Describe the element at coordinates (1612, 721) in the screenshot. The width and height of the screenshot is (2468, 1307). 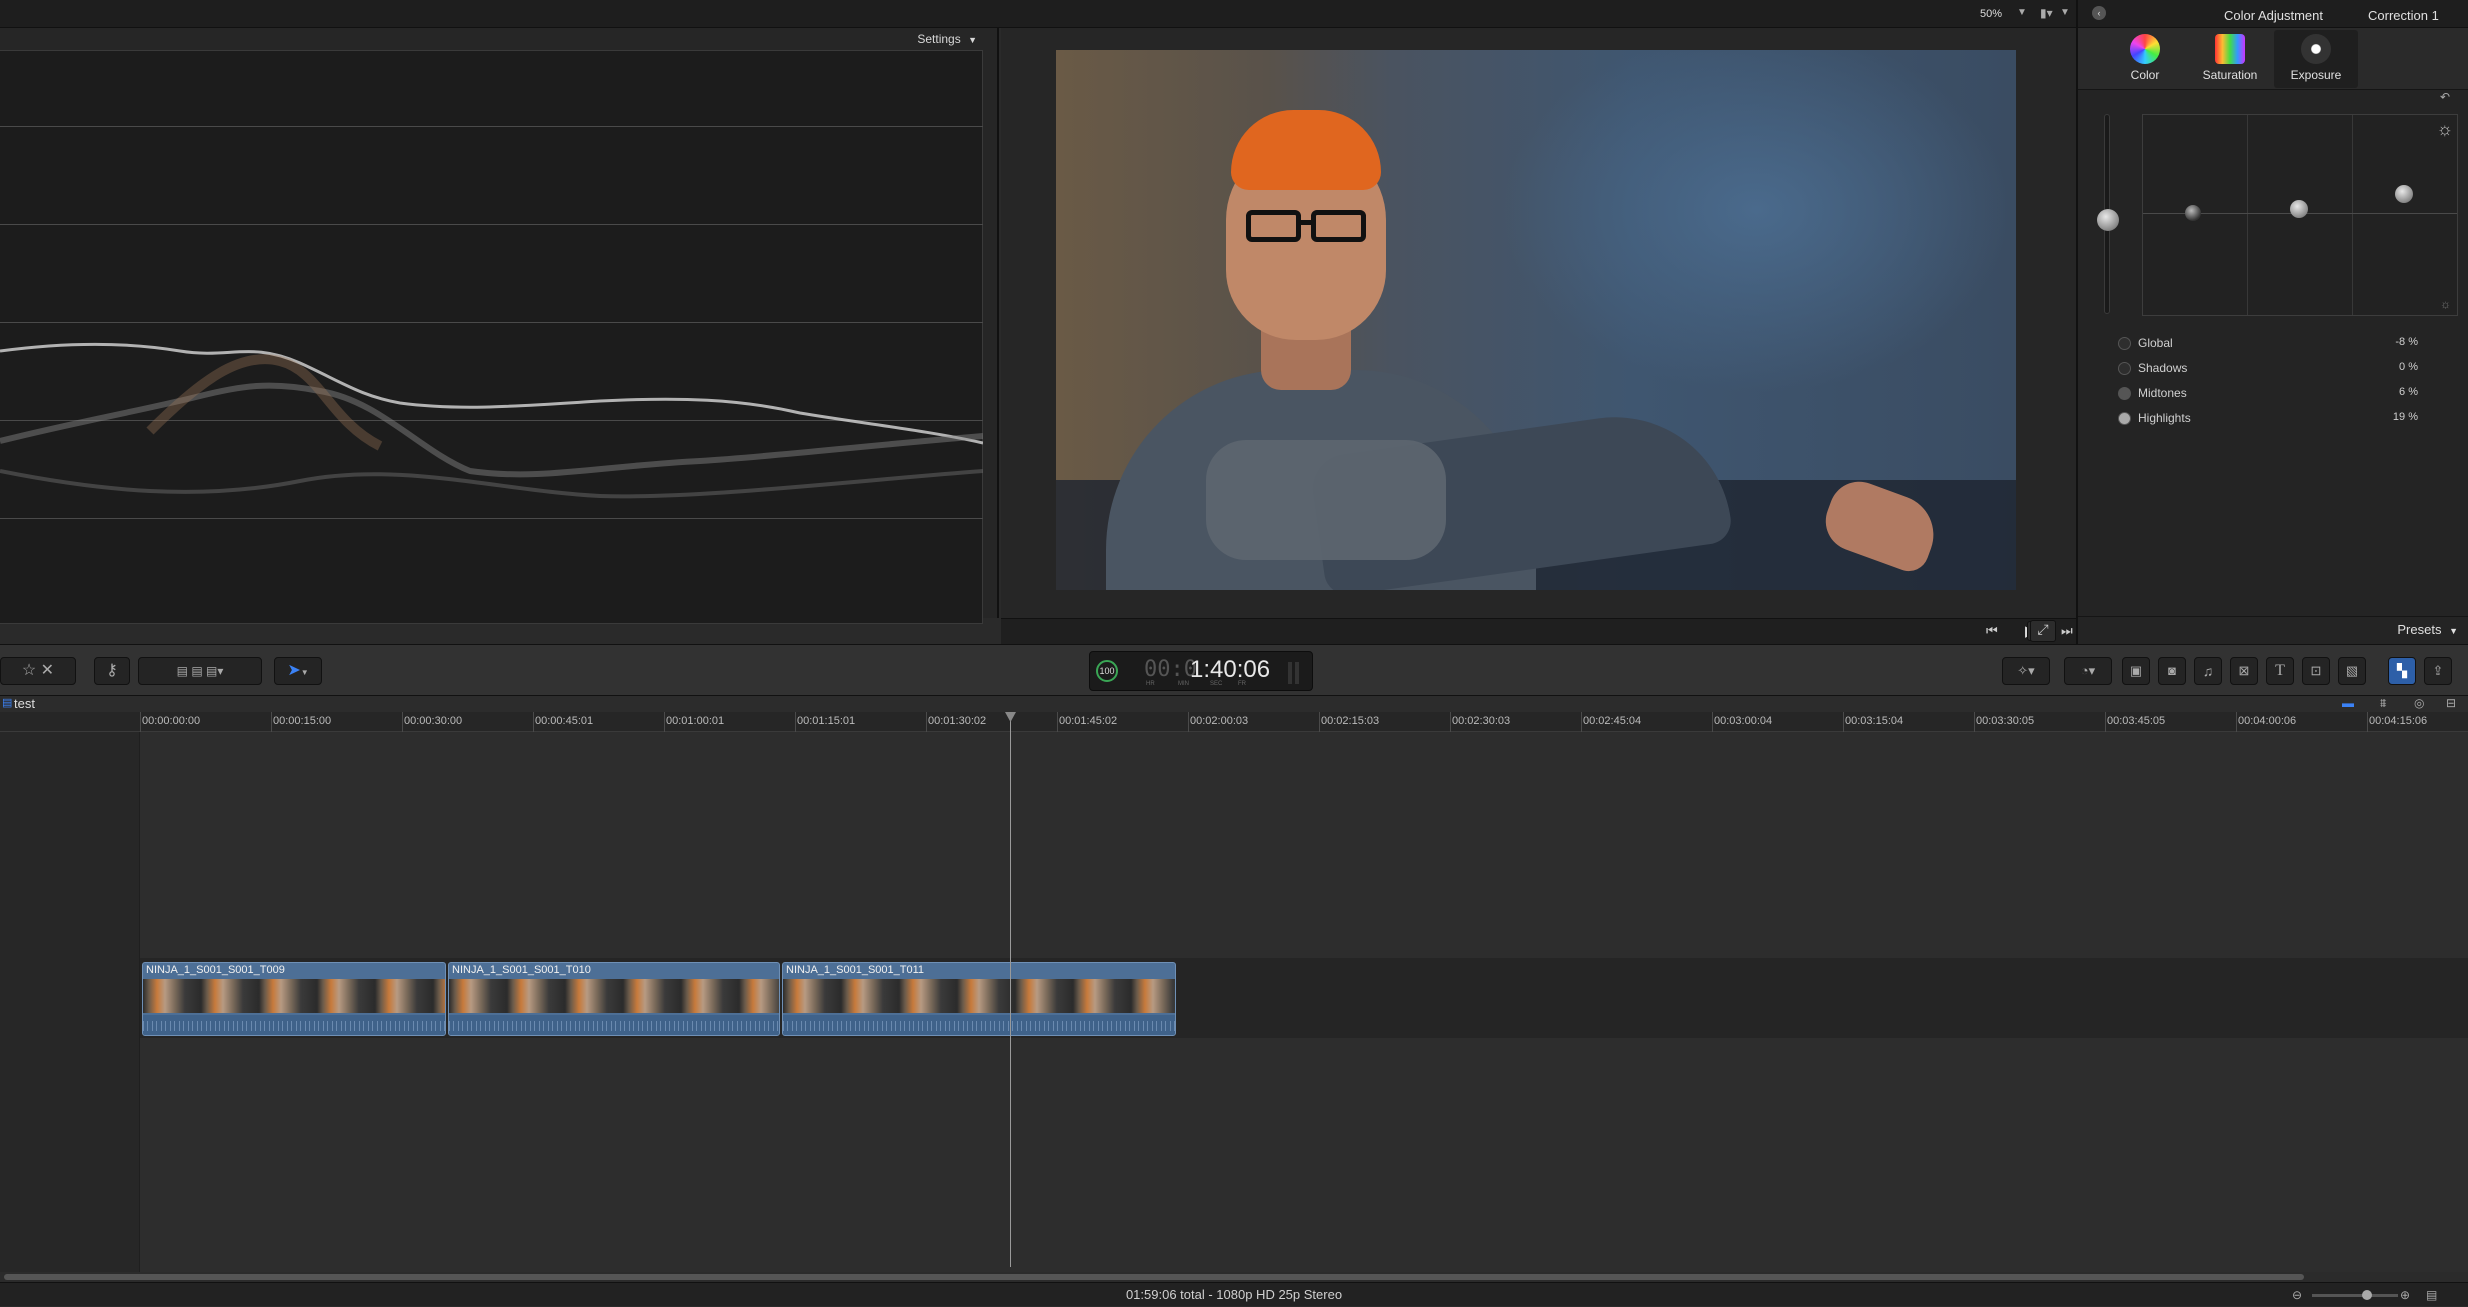
I see `ruler-tick-label: 00:02:45:04` at that location.